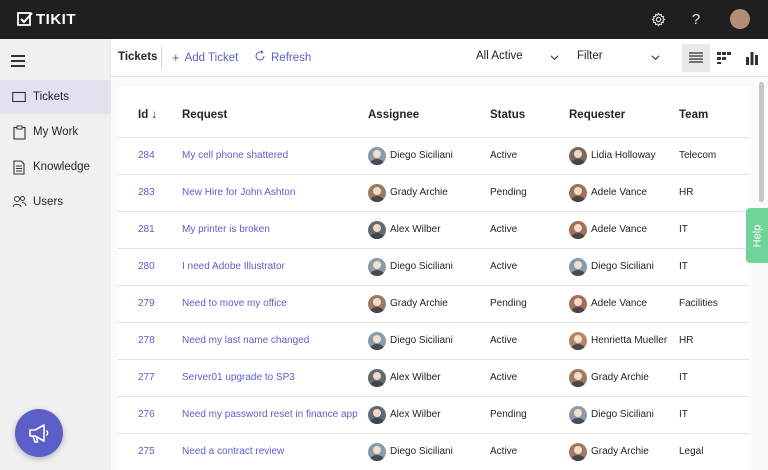 The image size is (768, 470). I want to click on requester-person: Diego Siciliani, so click(624, 414).